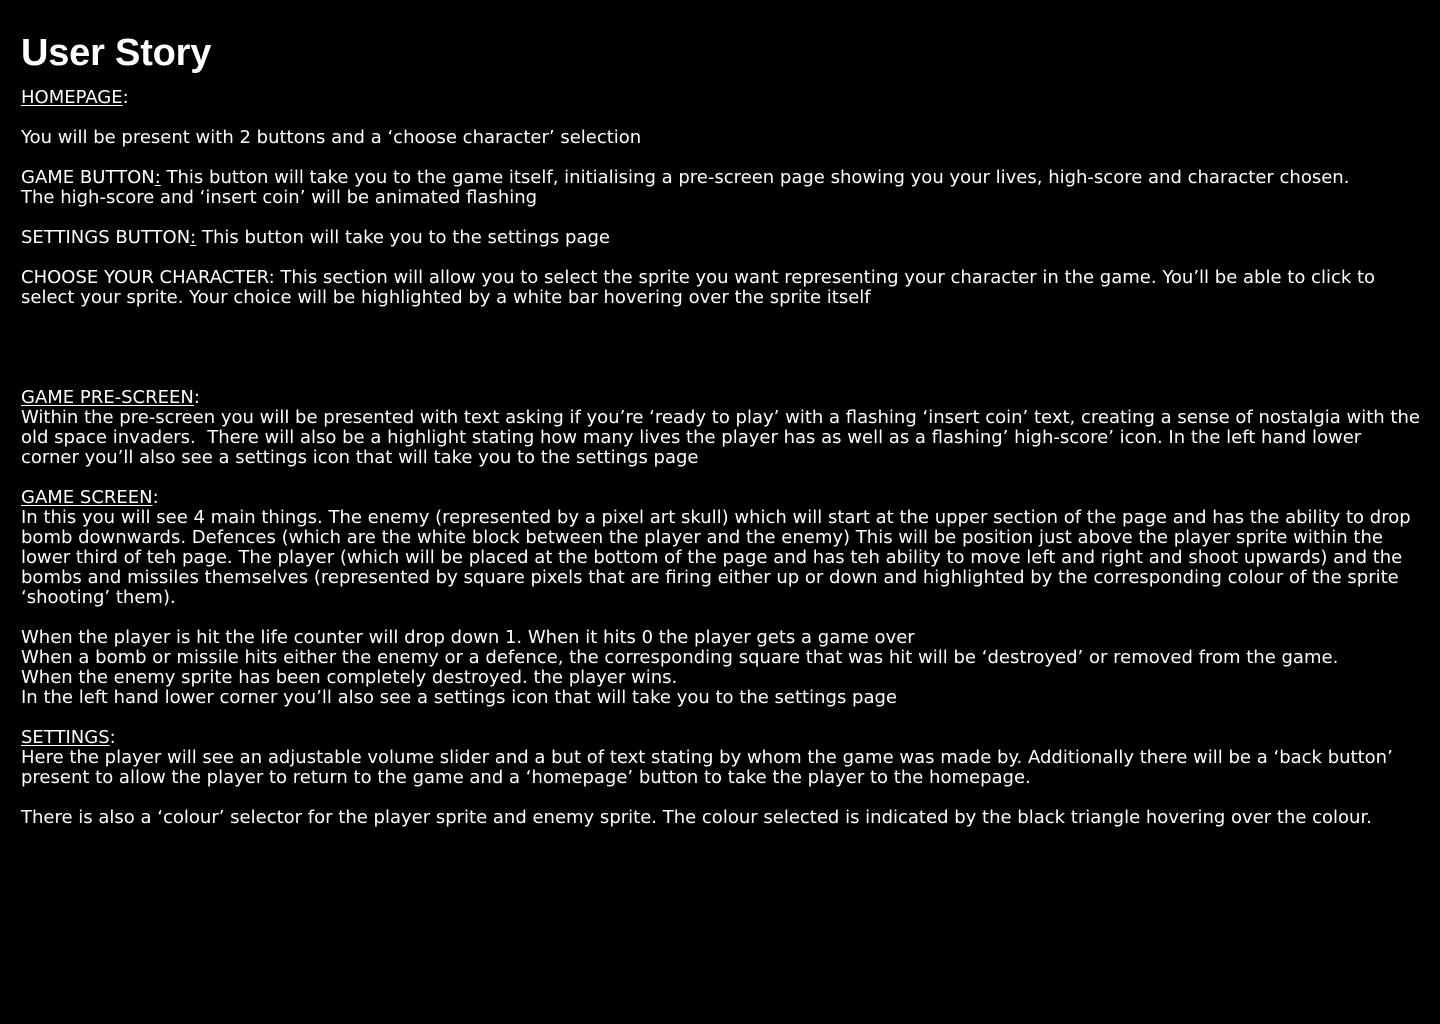  Describe the element at coordinates (110, 397) in the screenshot. I see `pre-screen-heading: GAME PRE-SCREEN:` at that location.